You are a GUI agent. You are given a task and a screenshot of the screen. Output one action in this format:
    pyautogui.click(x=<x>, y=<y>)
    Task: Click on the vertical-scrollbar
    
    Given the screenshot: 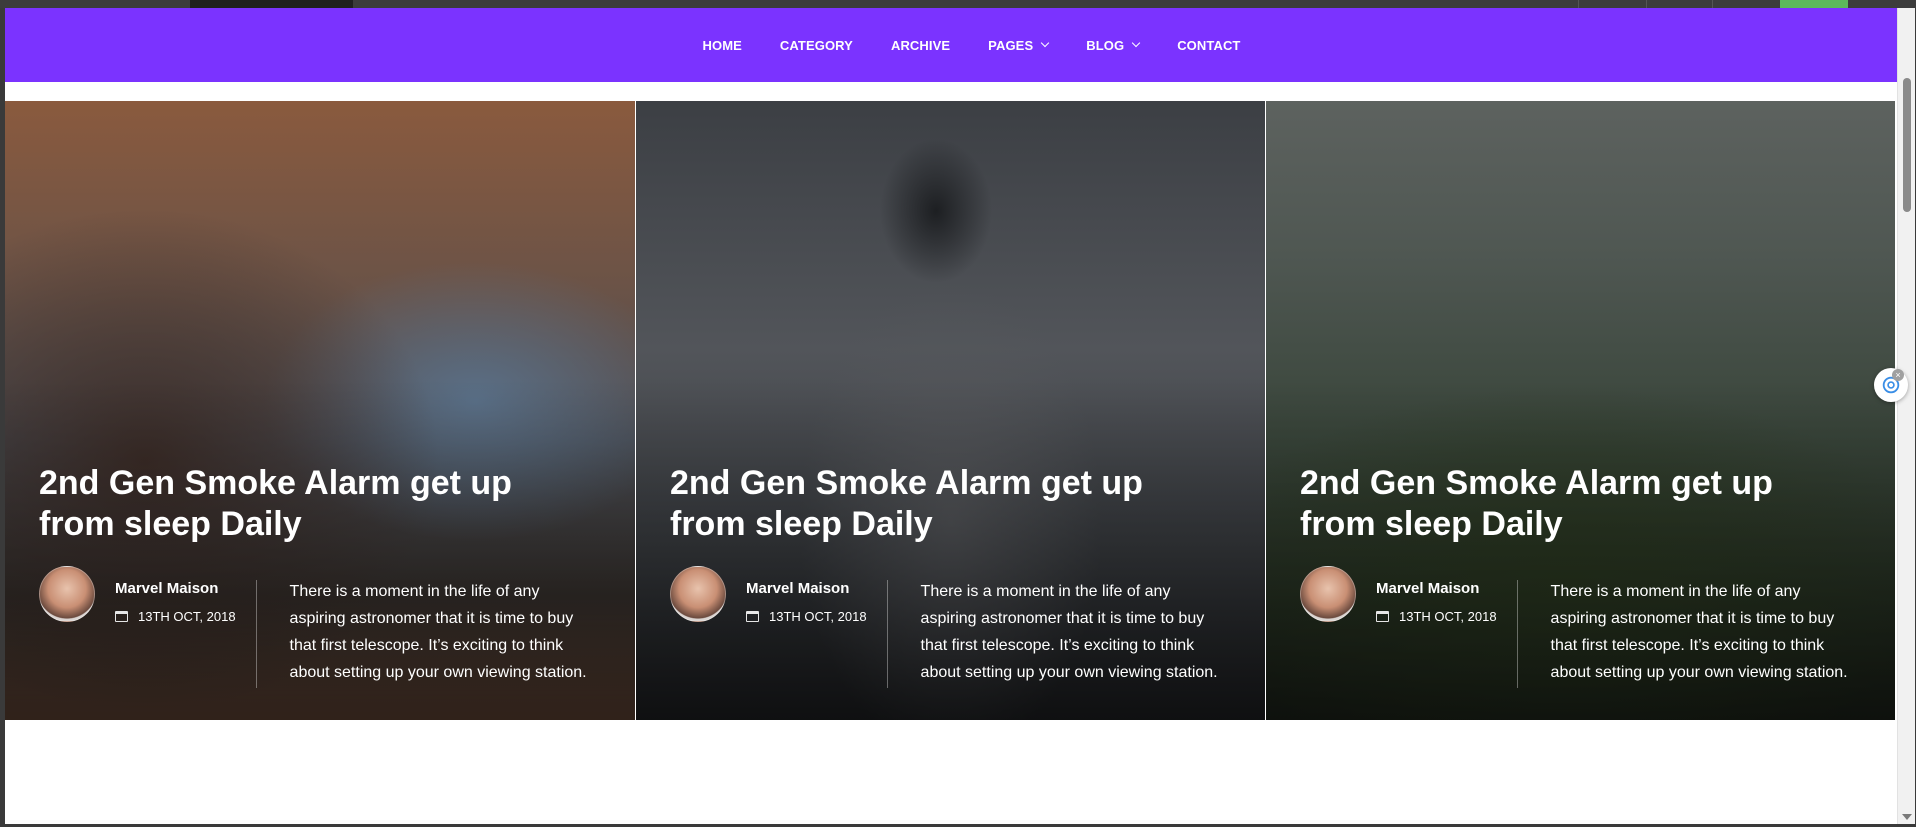 What is the action you would take?
    pyautogui.click(x=1906, y=416)
    